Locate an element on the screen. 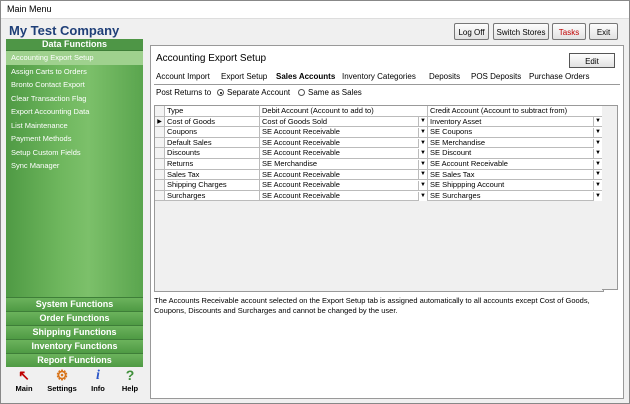  grid-header-type: Type is located at coordinates (212, 111).